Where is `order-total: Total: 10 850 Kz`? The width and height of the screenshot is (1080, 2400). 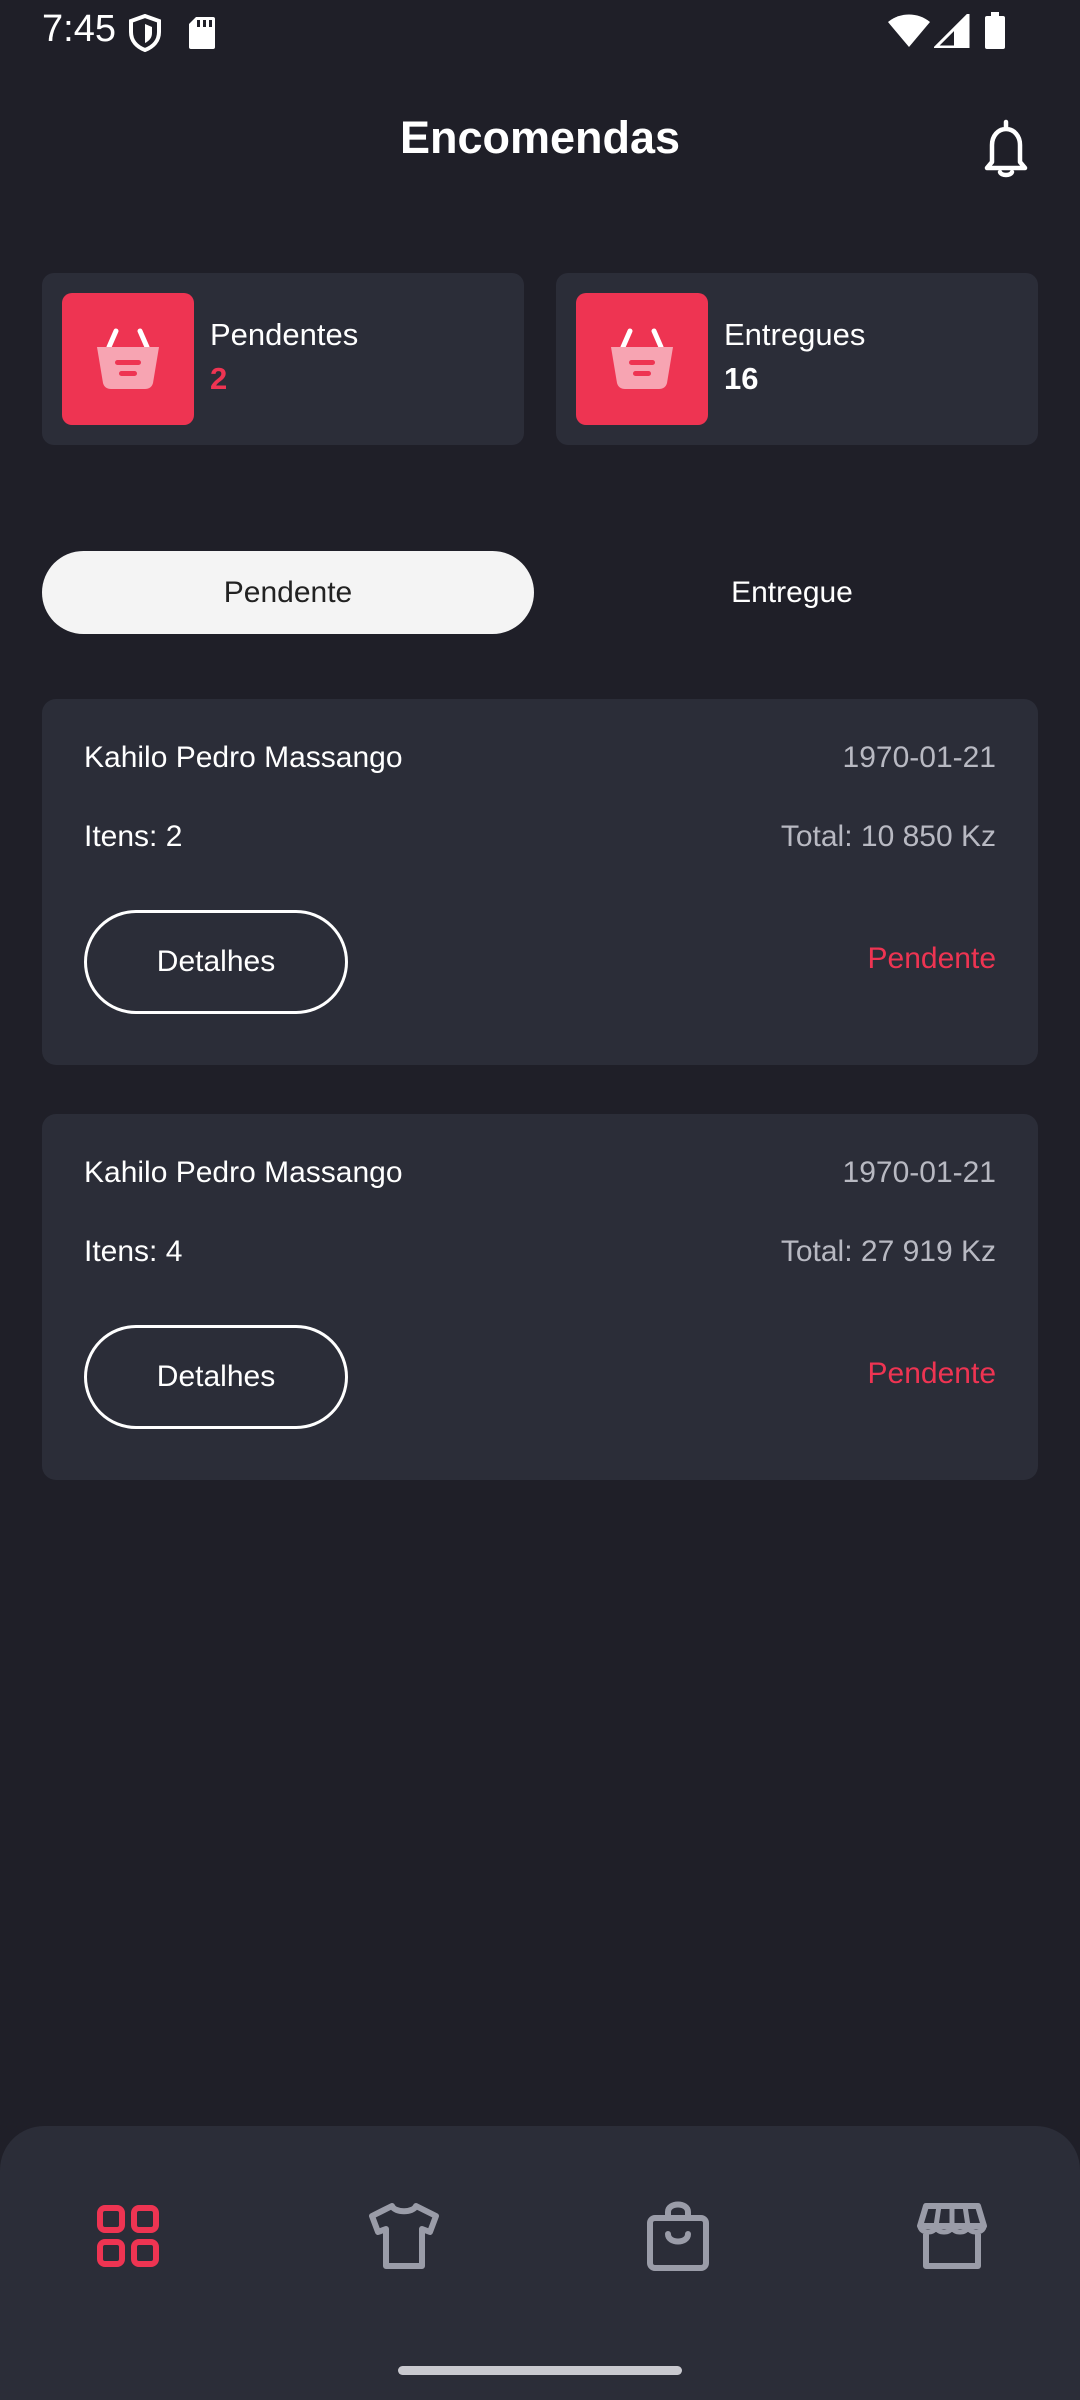
order-total: Total: 10 850 Kz is located at coordinates (888, 836).